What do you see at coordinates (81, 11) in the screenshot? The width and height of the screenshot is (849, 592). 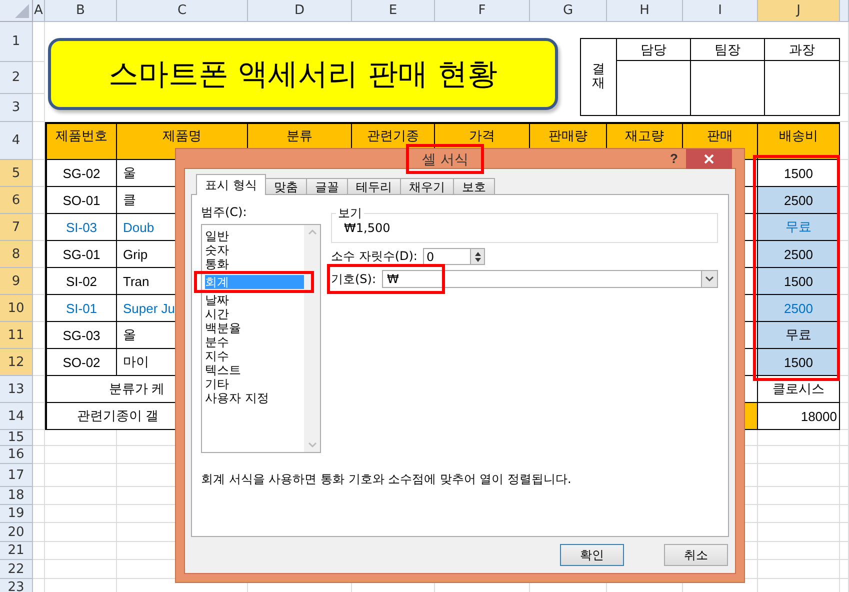 I see `column-header: B` at bounding box center [81, 11].